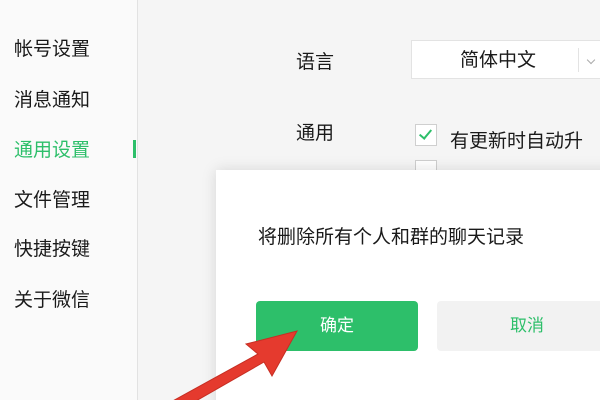 The image size is (600, 400). I want to click on sidebar-item-about: 关于微信, so click(52, 300).